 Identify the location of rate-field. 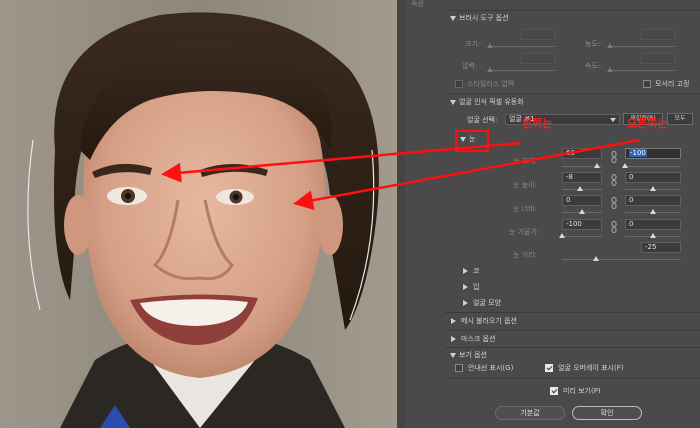
(658, 58).